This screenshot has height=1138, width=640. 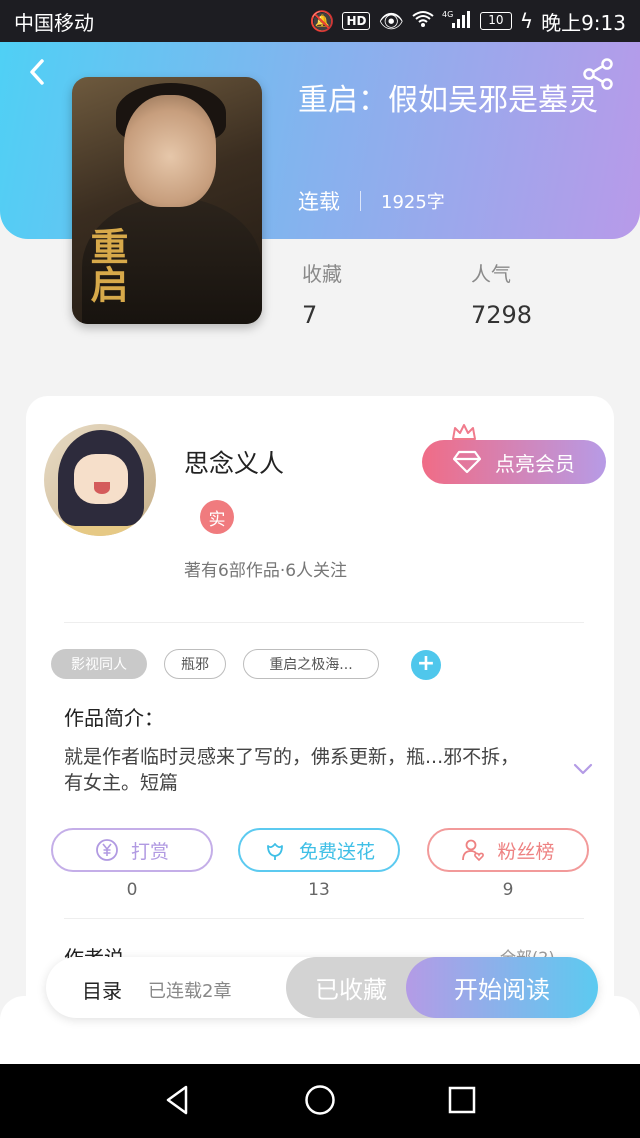 What do you see at coordinates (464, 432) in the screenshot?
I see `crown-icon` at bounding box center [464, 432].